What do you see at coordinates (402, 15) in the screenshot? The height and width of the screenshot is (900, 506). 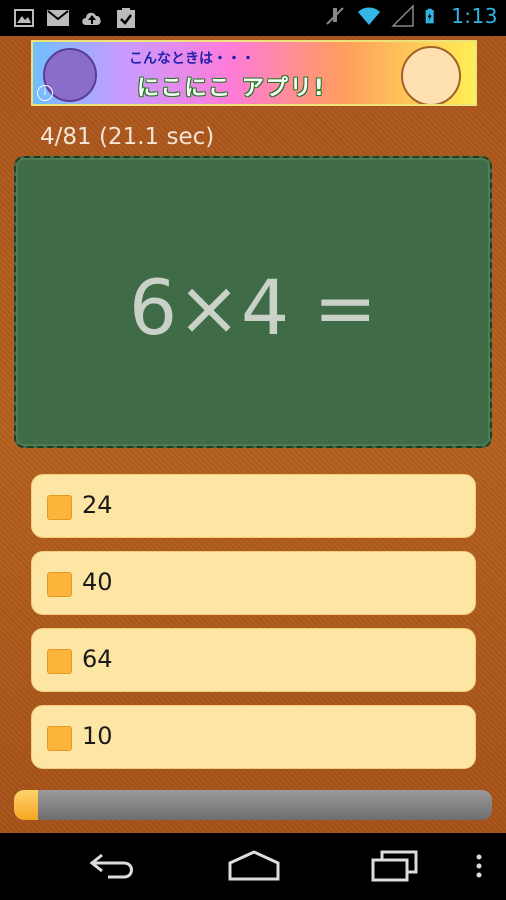 I see `signal-icon` at bounding box center [402, 15].